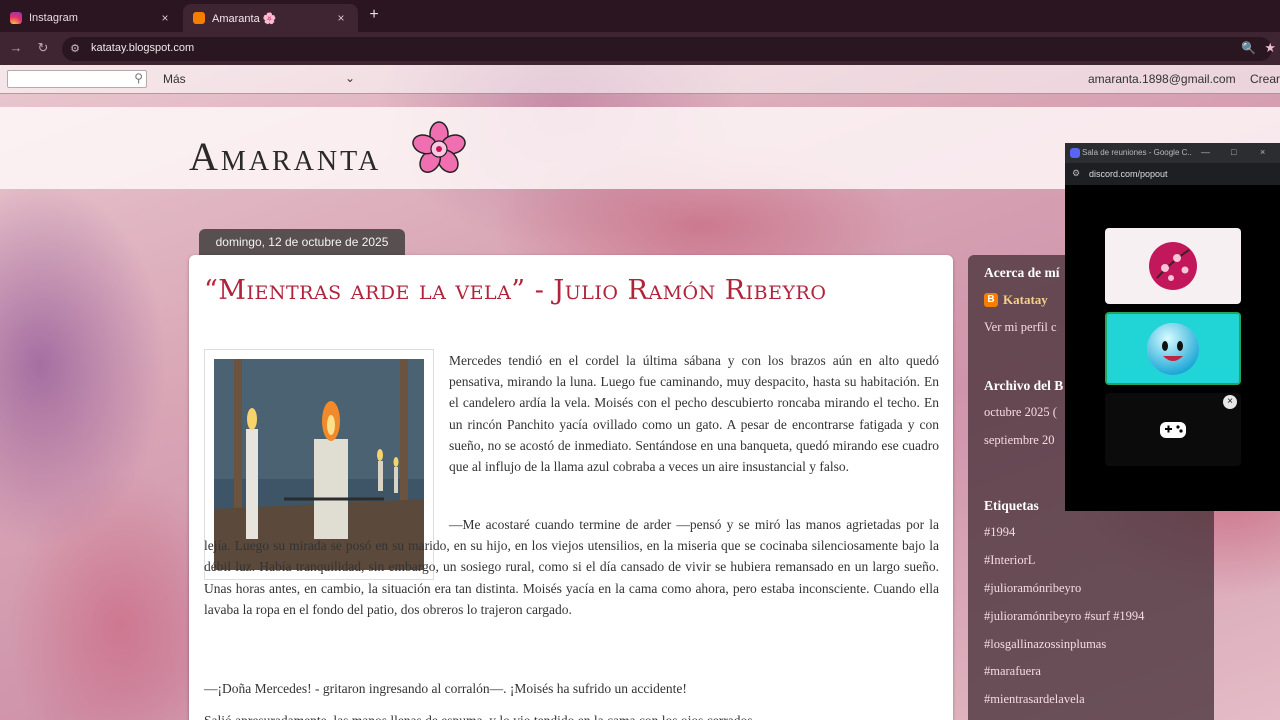 This screenshot has width=1280, height=720. Describe the element at coordinates (1162, 79) in the screenshot. I see `account-email: amaranta.1898@gmail.com` at that location.